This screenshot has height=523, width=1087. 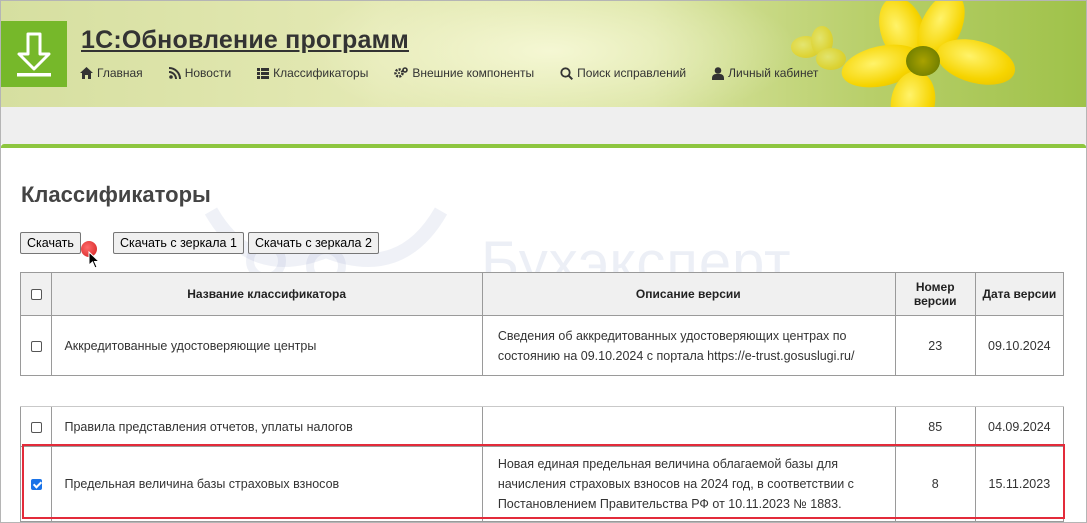 I want to click on download-icon, so click(x=34, y=54).